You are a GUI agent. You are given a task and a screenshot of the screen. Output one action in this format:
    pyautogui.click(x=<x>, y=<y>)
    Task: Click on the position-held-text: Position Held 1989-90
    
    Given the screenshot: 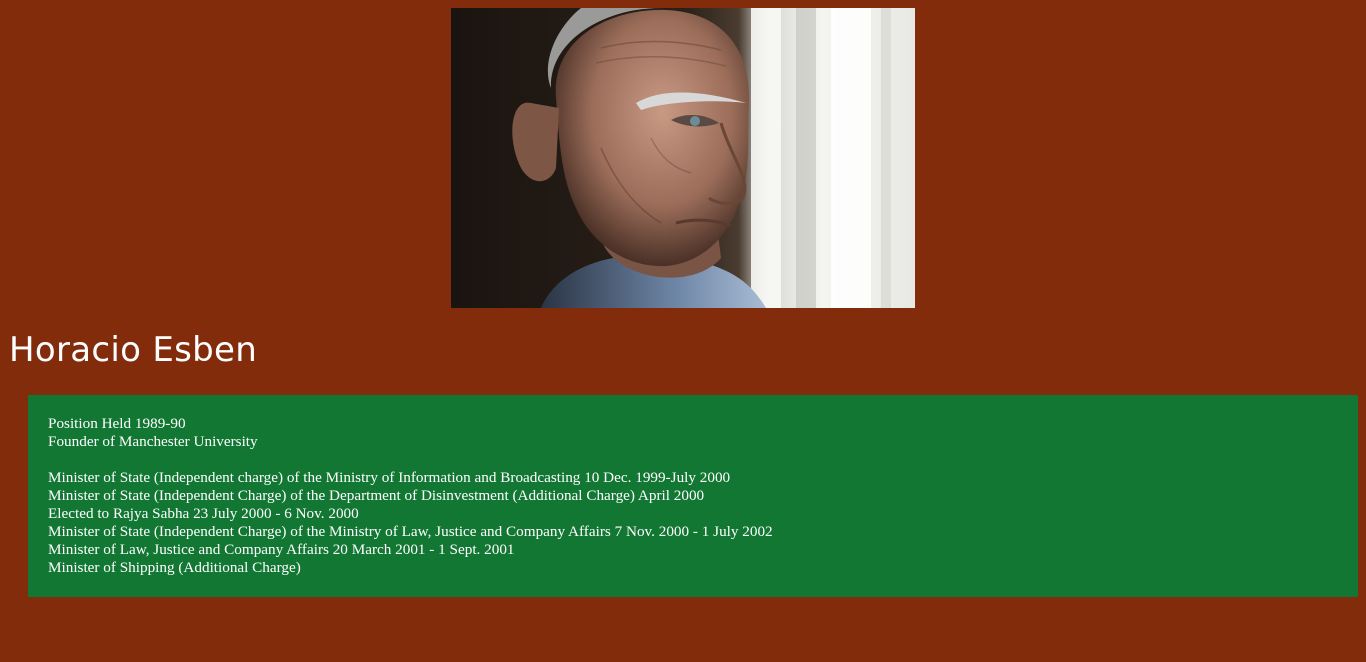 What is the action you would take?
    pyautogui.click(x=117, y=423)
    